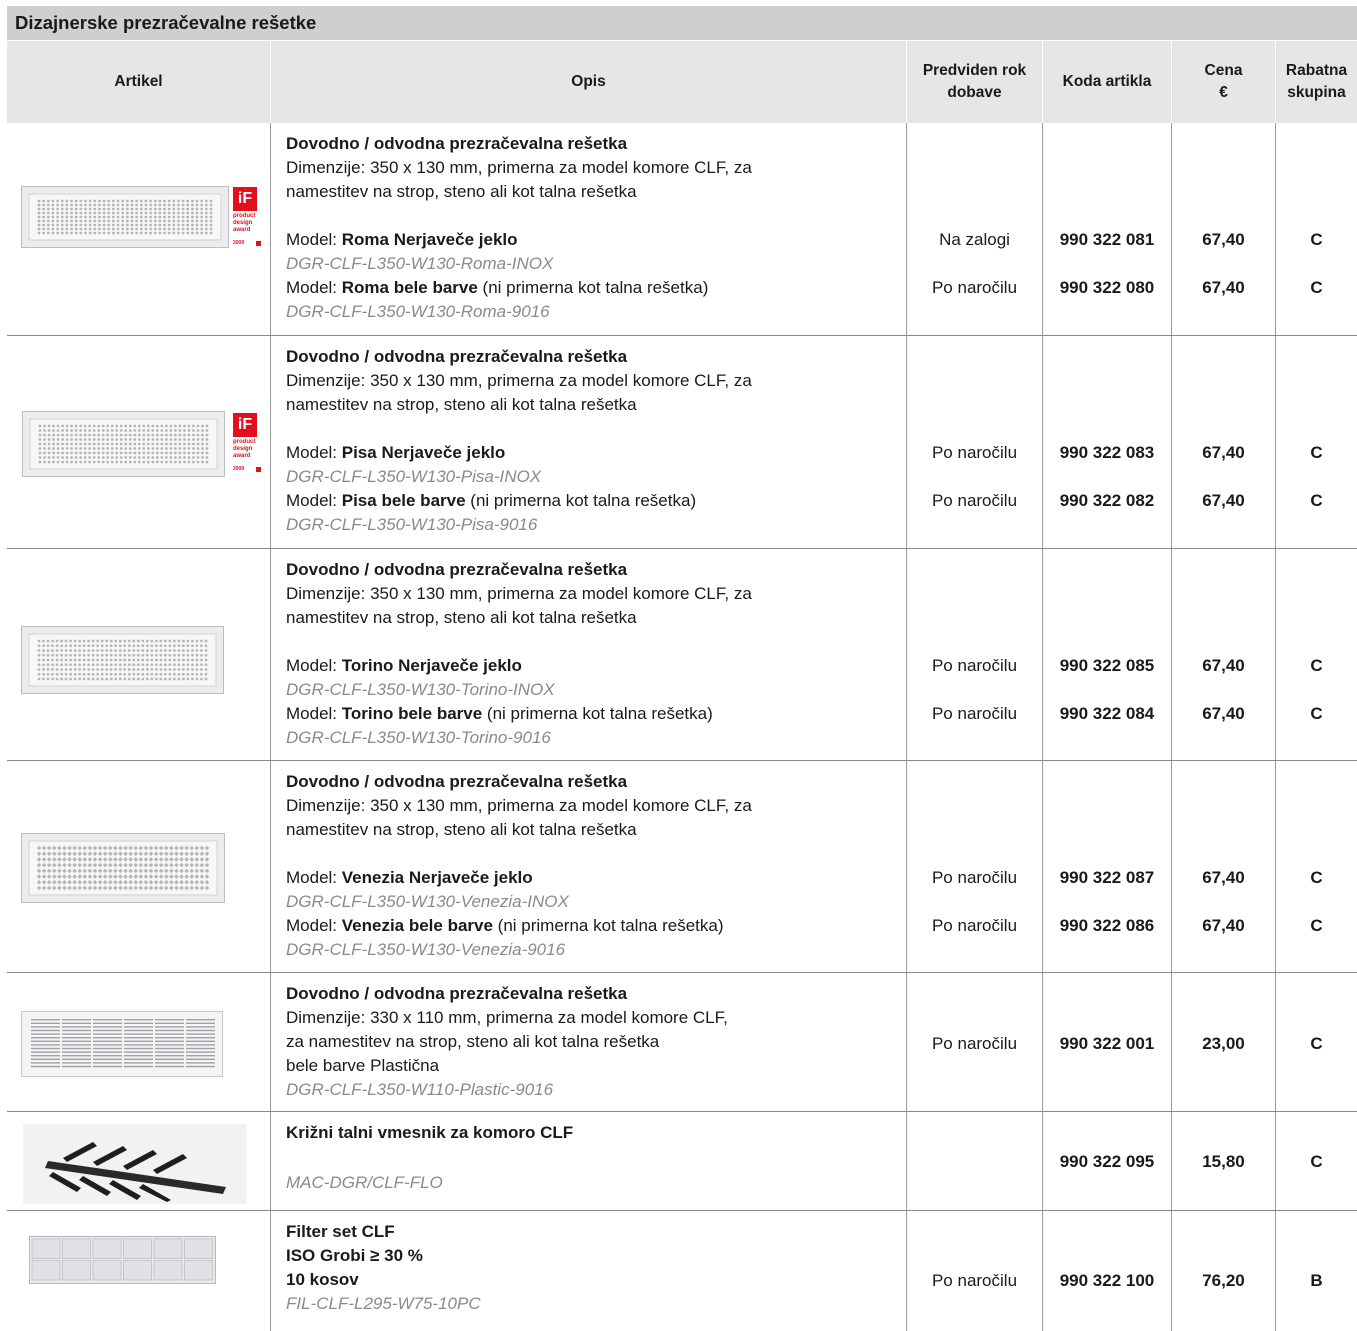 Image resolution: width=1357 pixels, height=1331 pixels. I want to click on product-desc-line: bele barve Plastična, so click(363, 1065).